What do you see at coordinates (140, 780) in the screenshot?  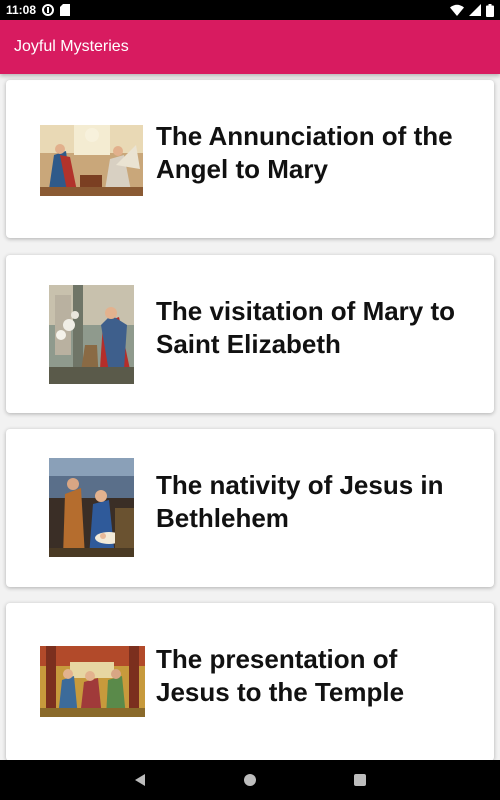 I see `back-icon` at bounding box center [140, 780].